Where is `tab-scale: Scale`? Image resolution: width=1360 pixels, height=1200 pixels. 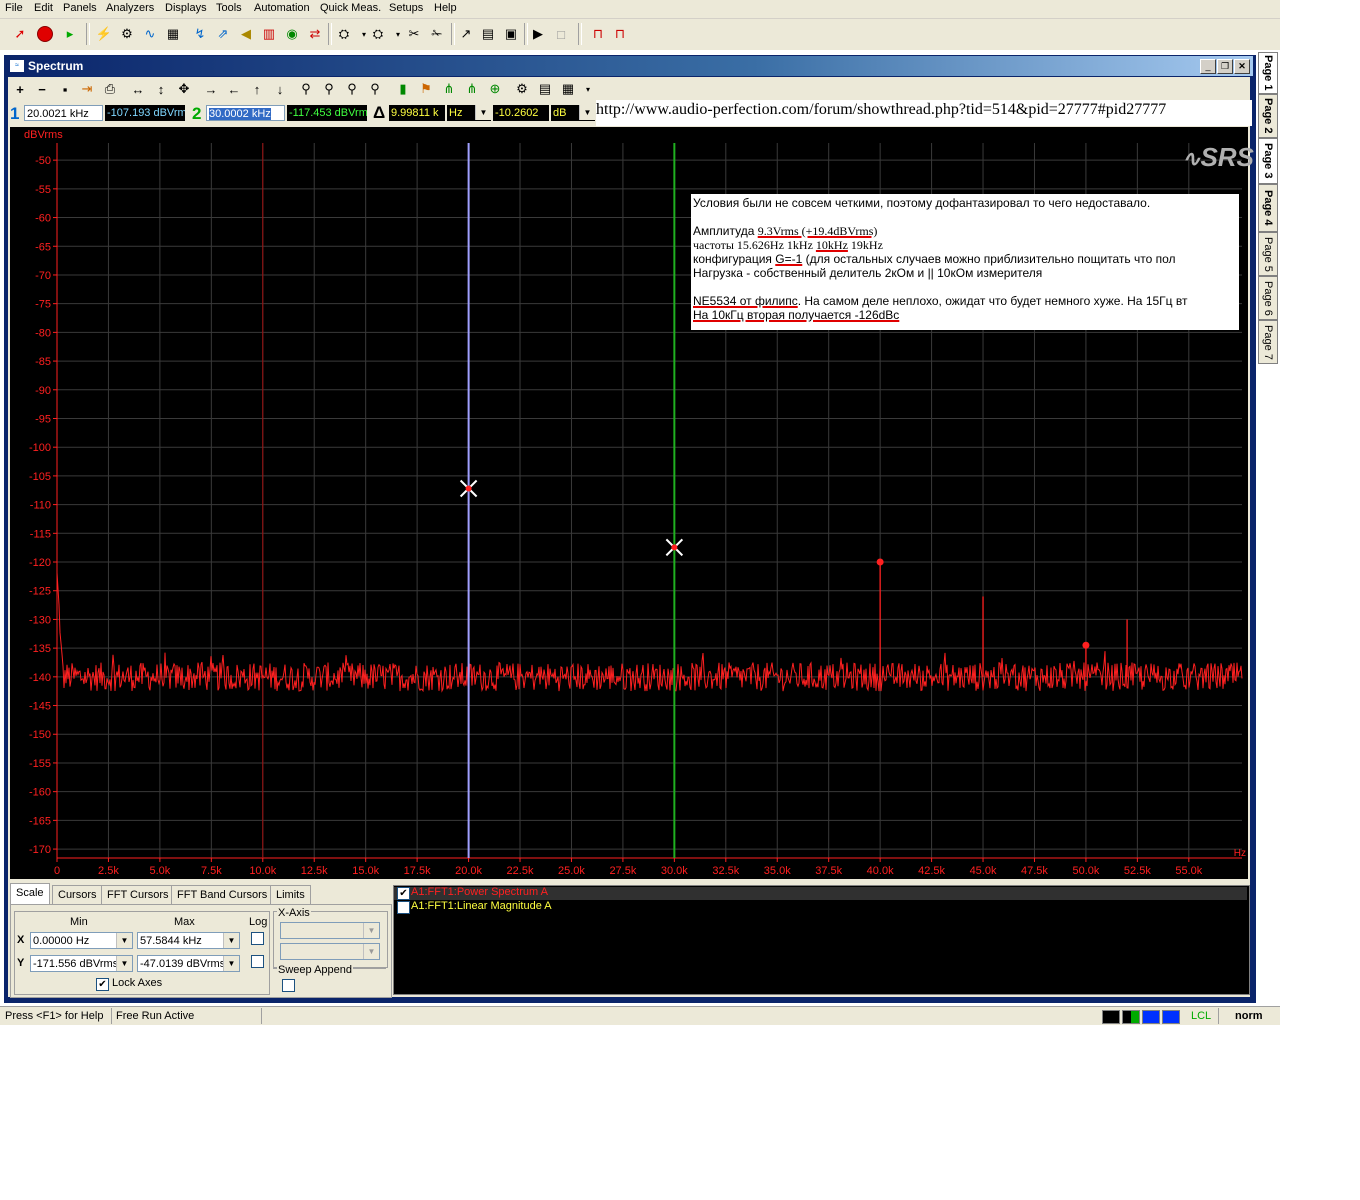 tab-scale: Scale is located at coordinates (30, 893).